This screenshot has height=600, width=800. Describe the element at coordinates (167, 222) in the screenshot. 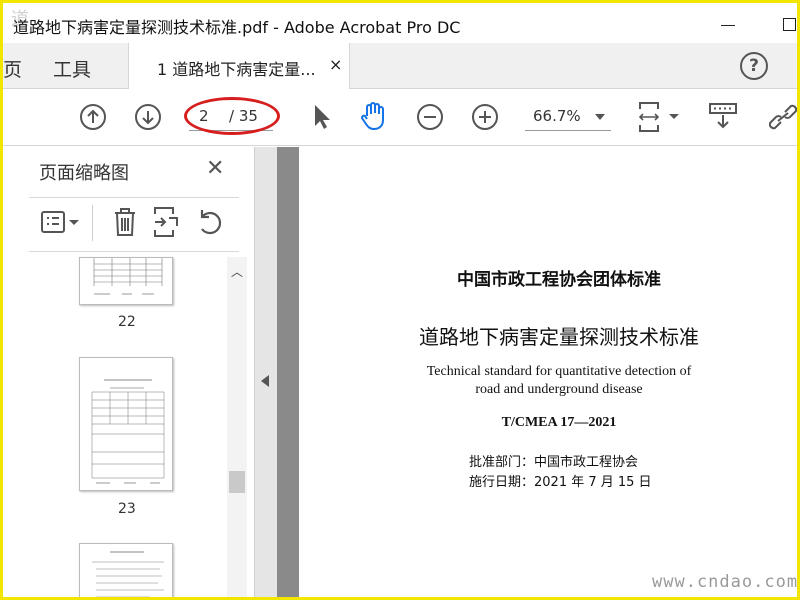

I see `extract-page-icon` at that location.